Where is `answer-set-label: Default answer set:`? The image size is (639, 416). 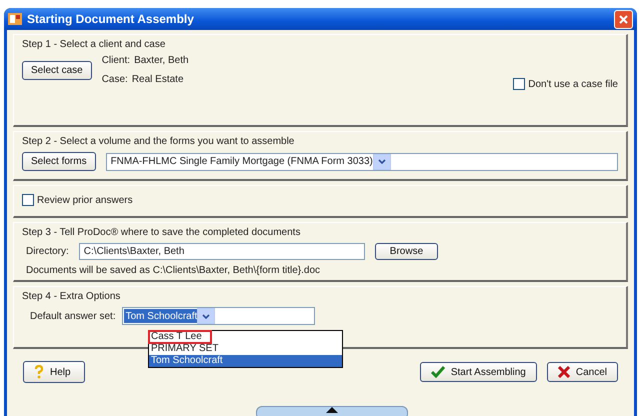 answer-set-label: Default answer set: is located at coordinates (73, 316).